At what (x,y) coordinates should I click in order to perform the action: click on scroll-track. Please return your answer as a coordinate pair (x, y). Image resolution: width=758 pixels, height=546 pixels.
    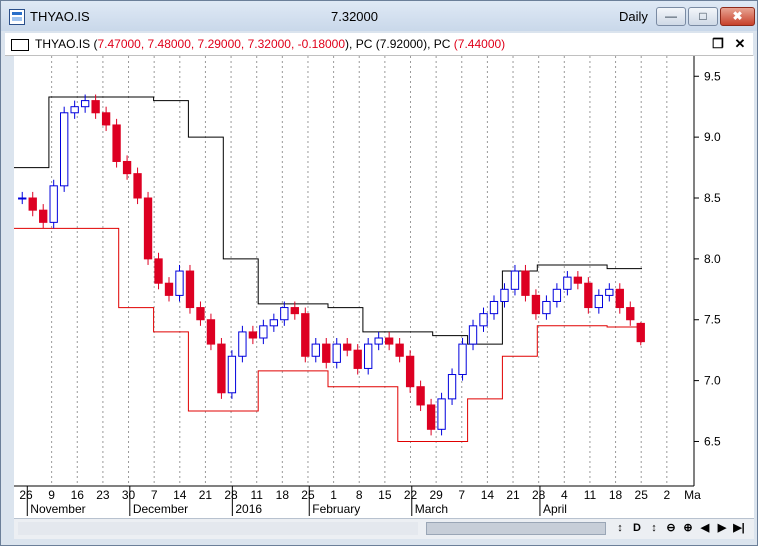
    Looking at the image, I should click on (218, 528).